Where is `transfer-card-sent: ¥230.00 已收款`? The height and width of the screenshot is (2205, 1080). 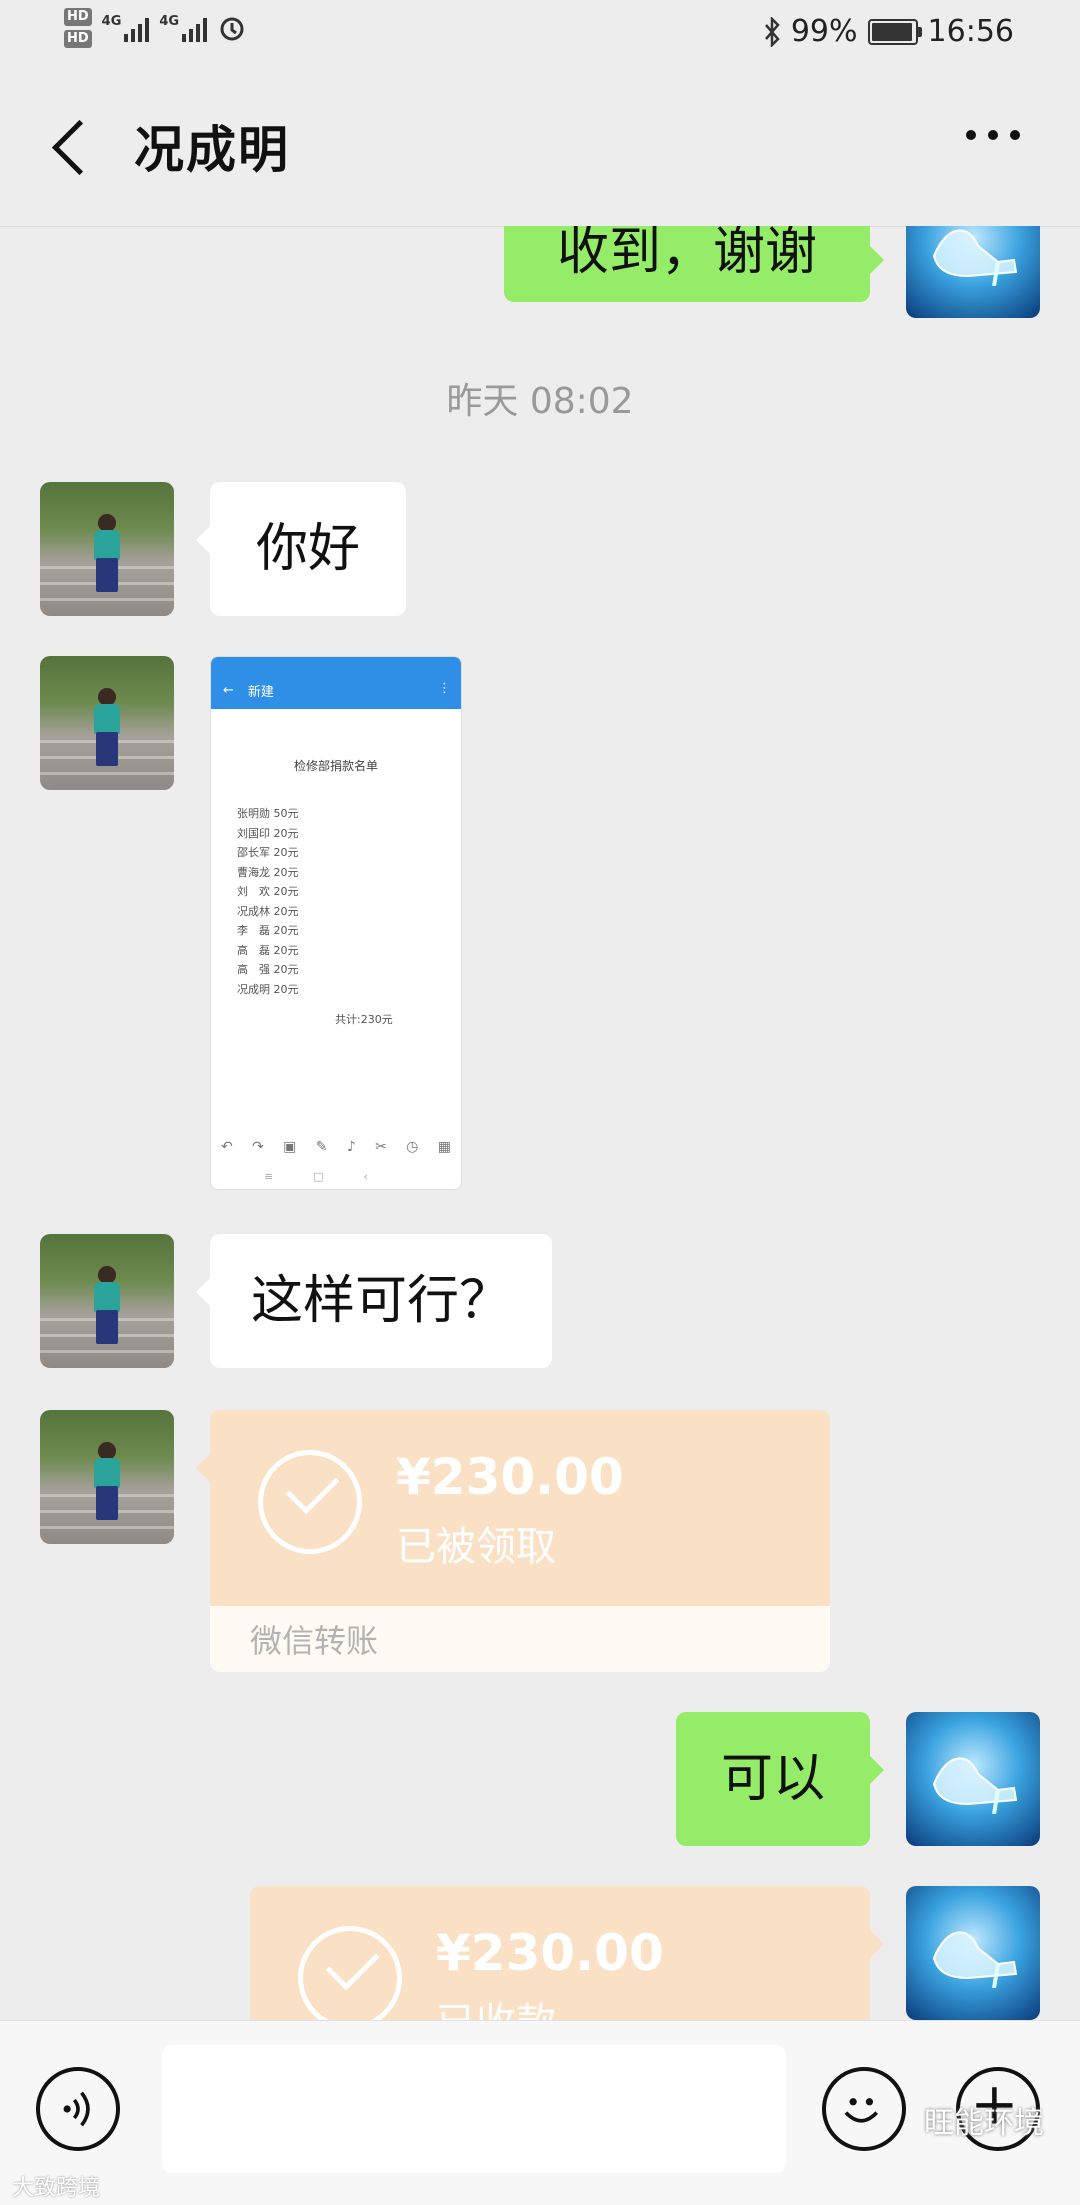 transfer-card-sent: ¥230.00 已收款 is located at coordinates (567, 1953).